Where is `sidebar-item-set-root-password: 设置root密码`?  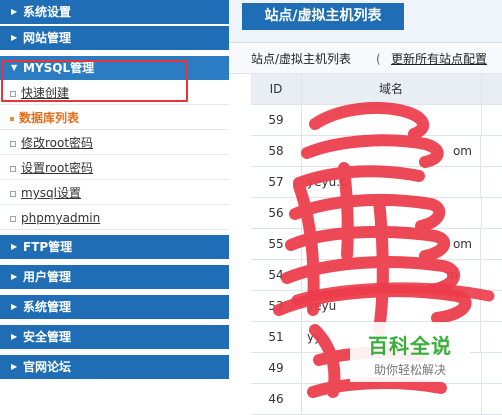
sidebar-item-set-root-password: 设置root密码 is located at coordinates (114, 168).